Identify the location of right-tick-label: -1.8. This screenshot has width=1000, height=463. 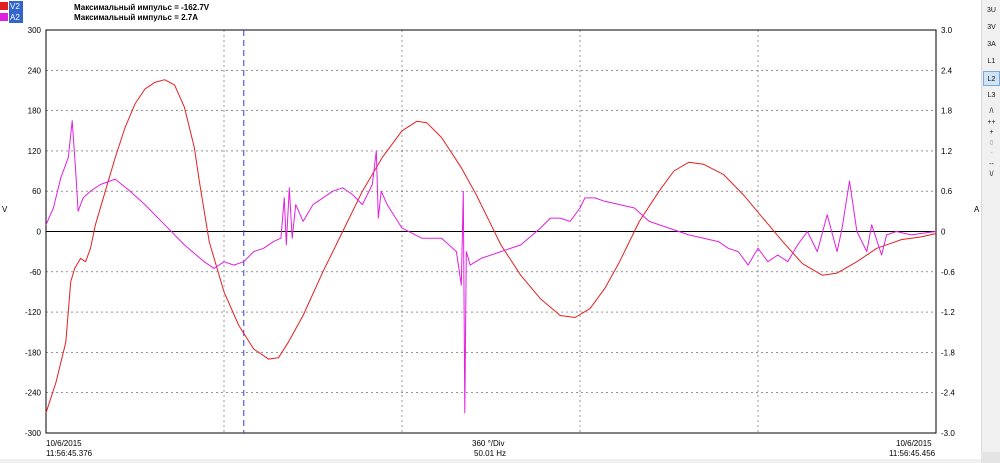
(948, 352).